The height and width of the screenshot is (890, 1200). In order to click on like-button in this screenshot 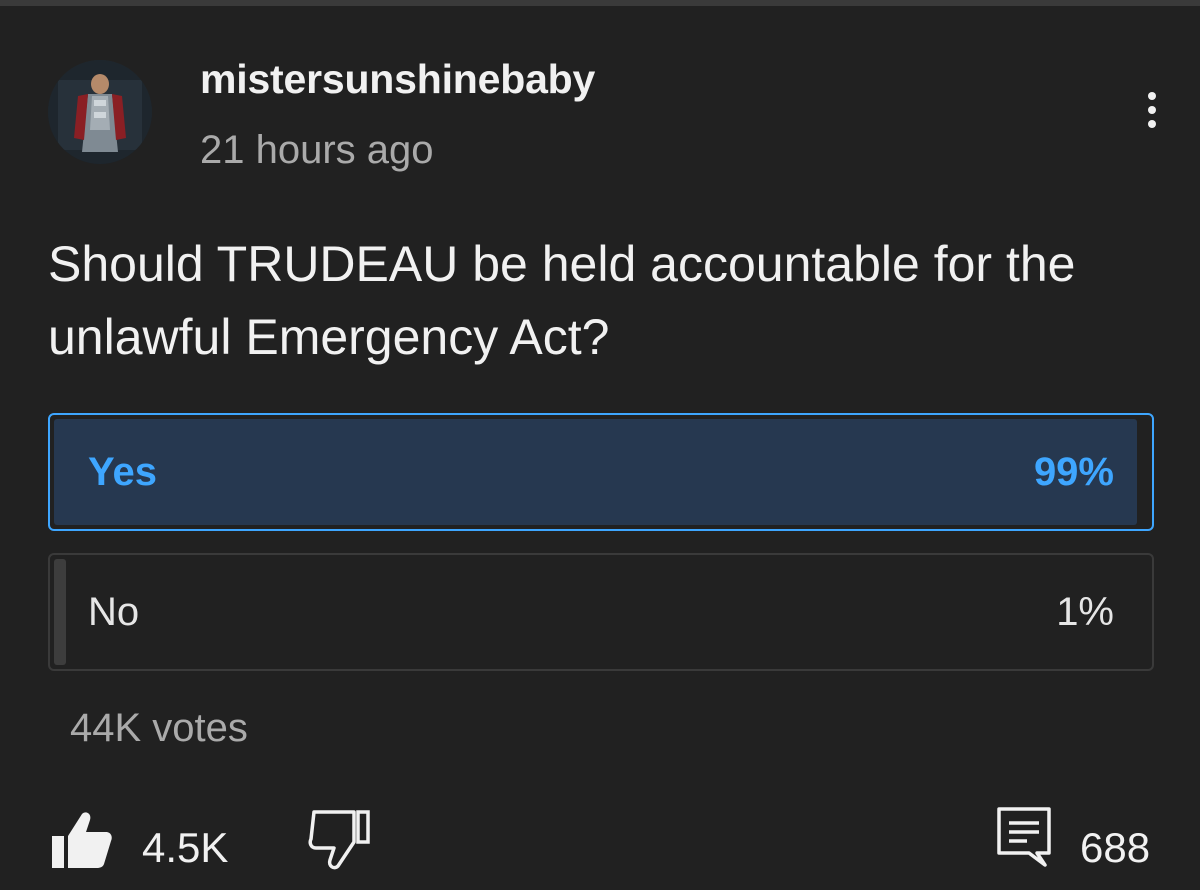, I will do `click(82, 840)`.